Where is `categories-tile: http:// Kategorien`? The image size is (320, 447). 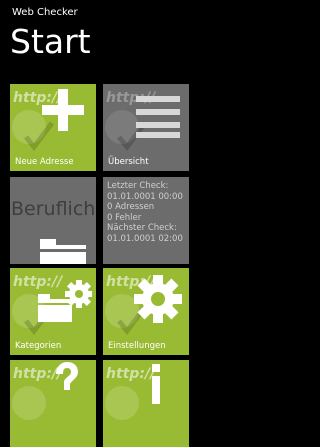
categories-tile: http:// Kategorien is located at coordinates (53, 311).